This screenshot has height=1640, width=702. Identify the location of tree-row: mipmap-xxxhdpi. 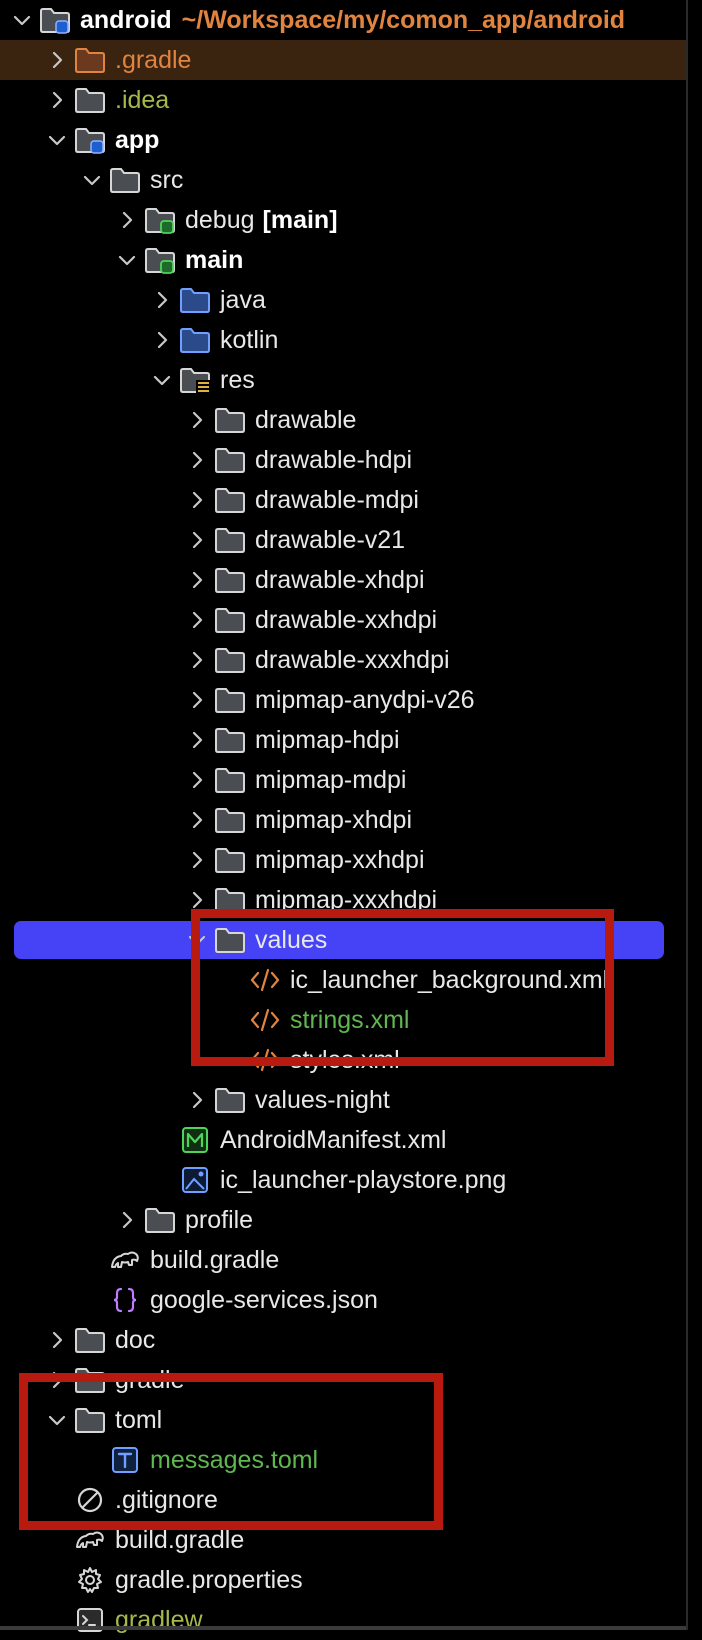
(343, 900).